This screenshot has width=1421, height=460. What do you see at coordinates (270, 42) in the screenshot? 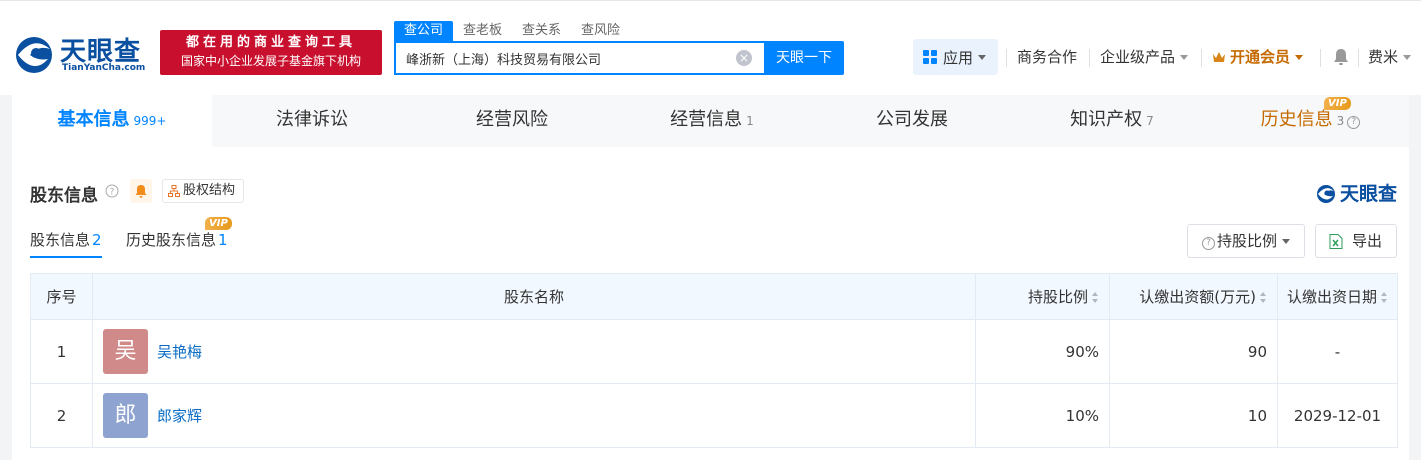
I see `slogan-line1: 都在用的商业查询工具` at bounding box center [270, 42].